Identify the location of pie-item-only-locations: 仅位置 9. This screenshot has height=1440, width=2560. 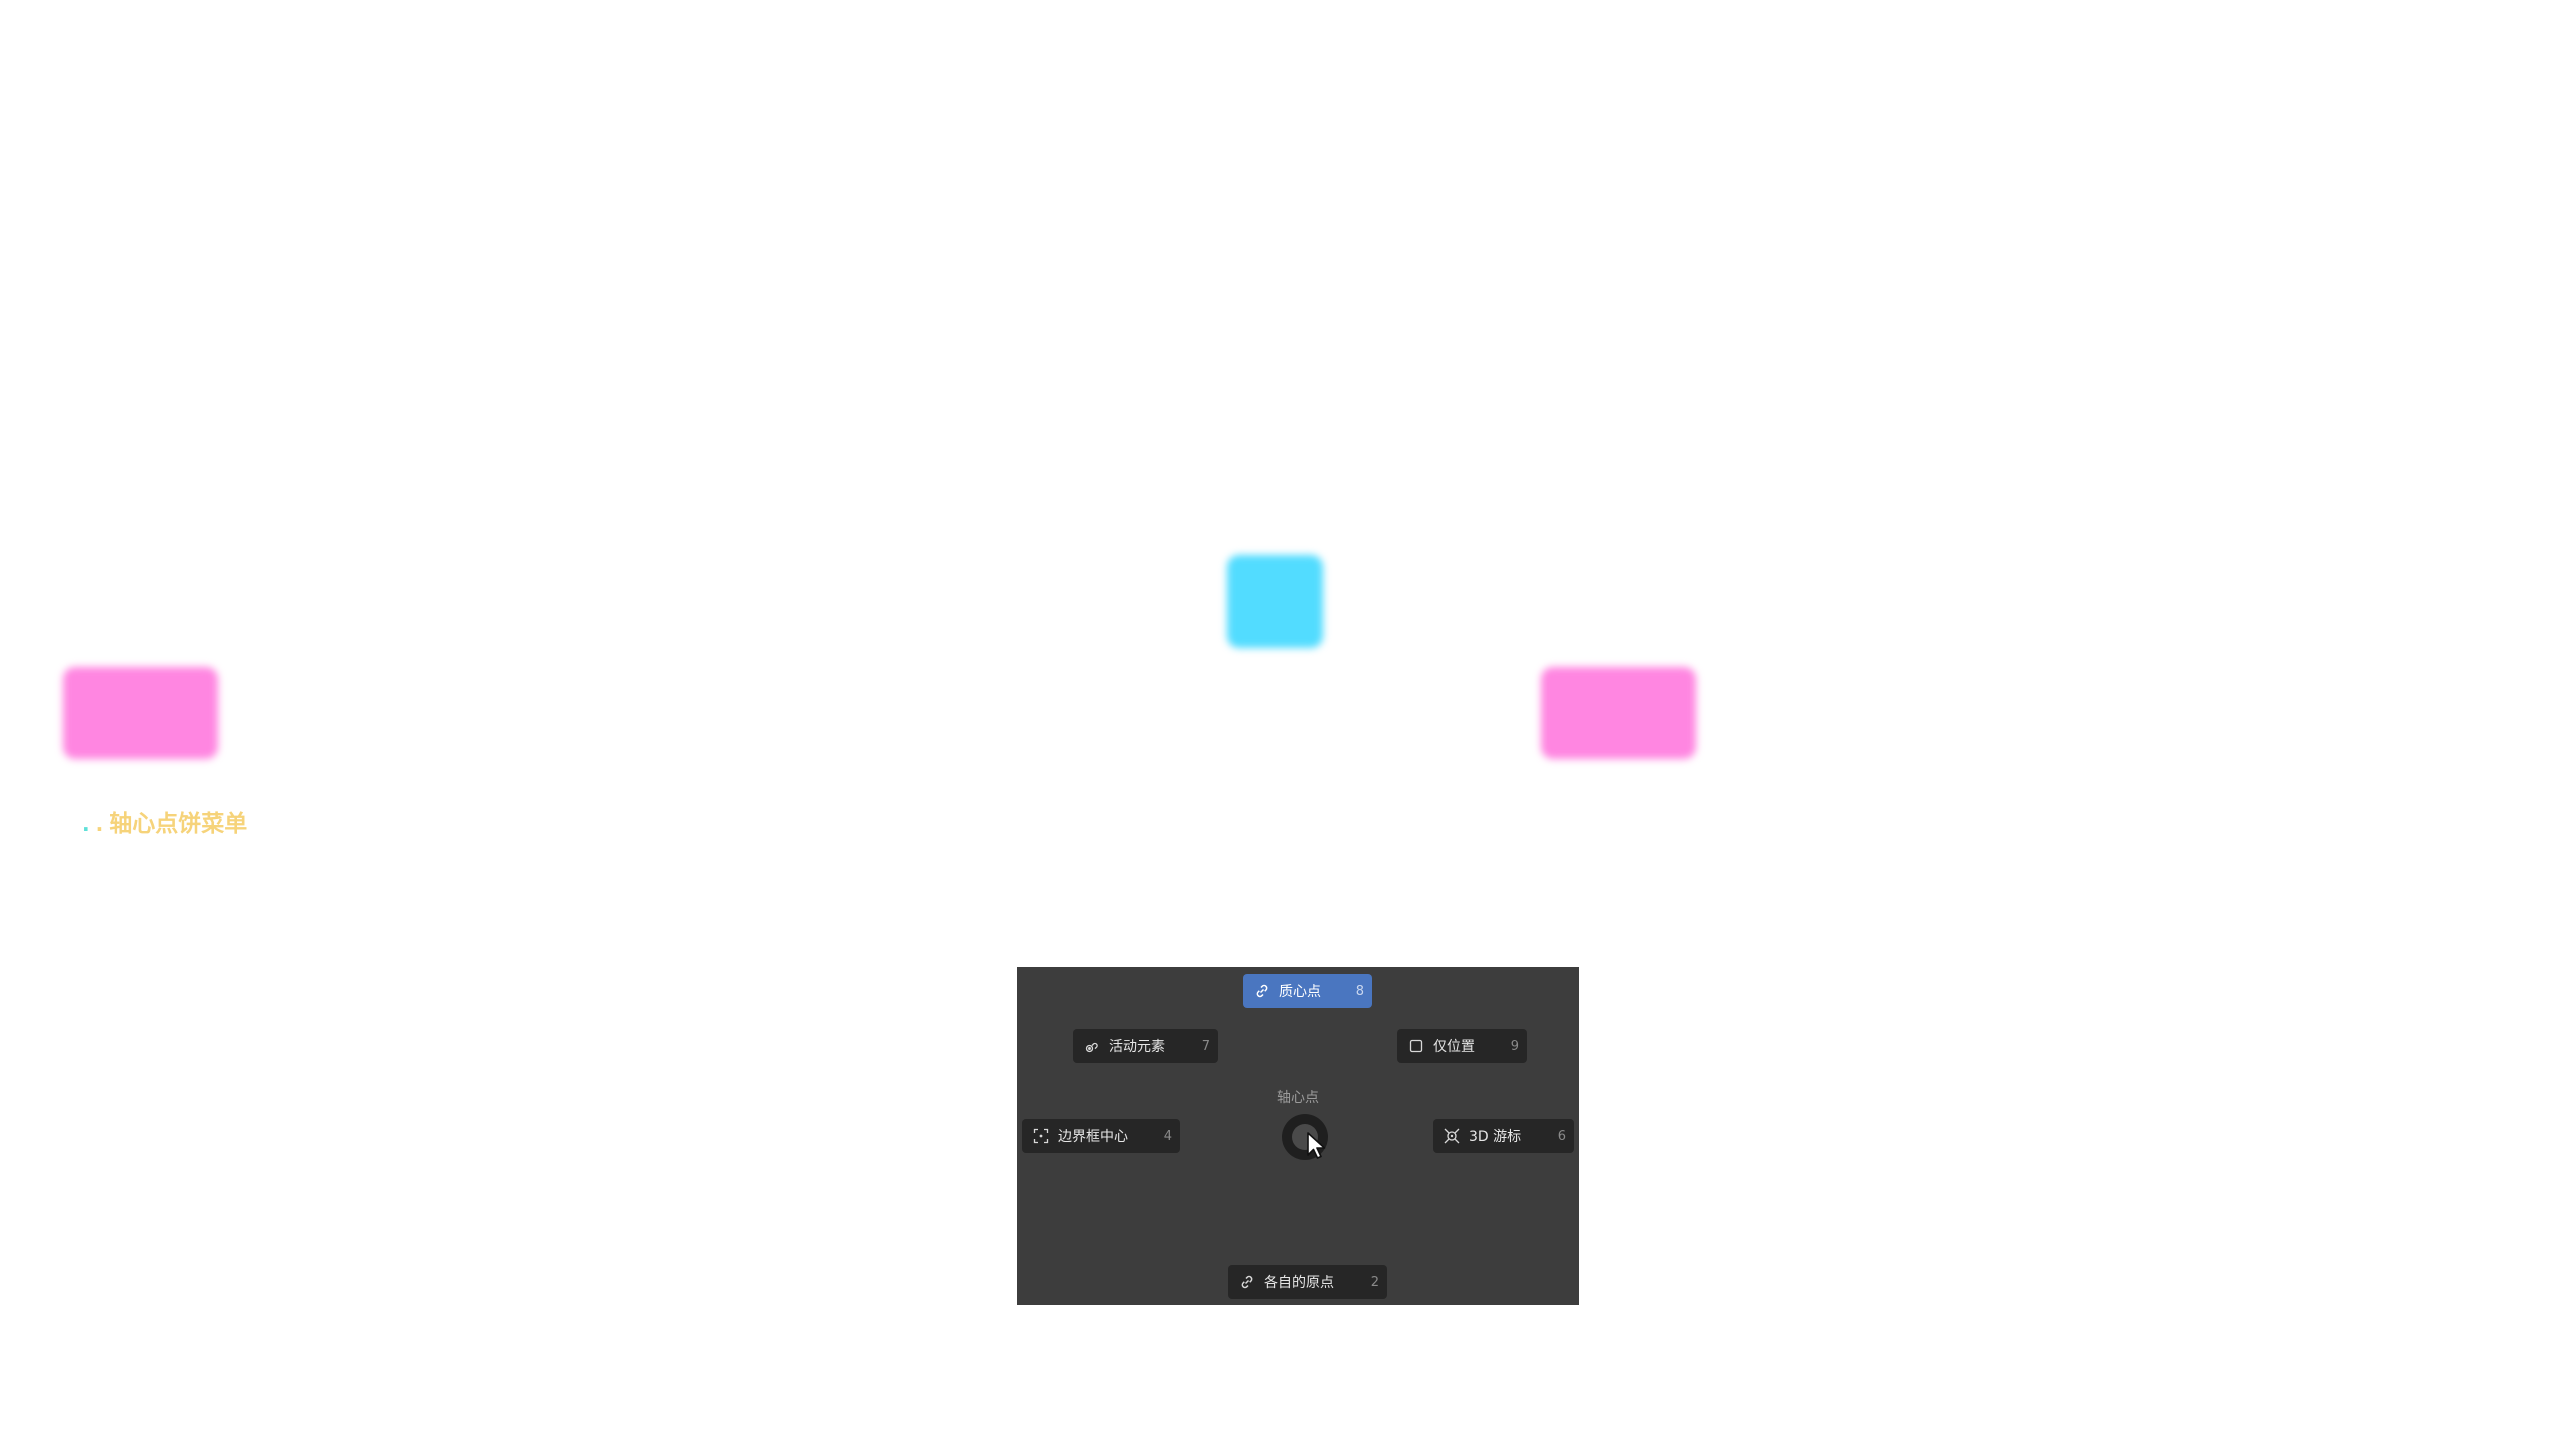
(1462, 1046).